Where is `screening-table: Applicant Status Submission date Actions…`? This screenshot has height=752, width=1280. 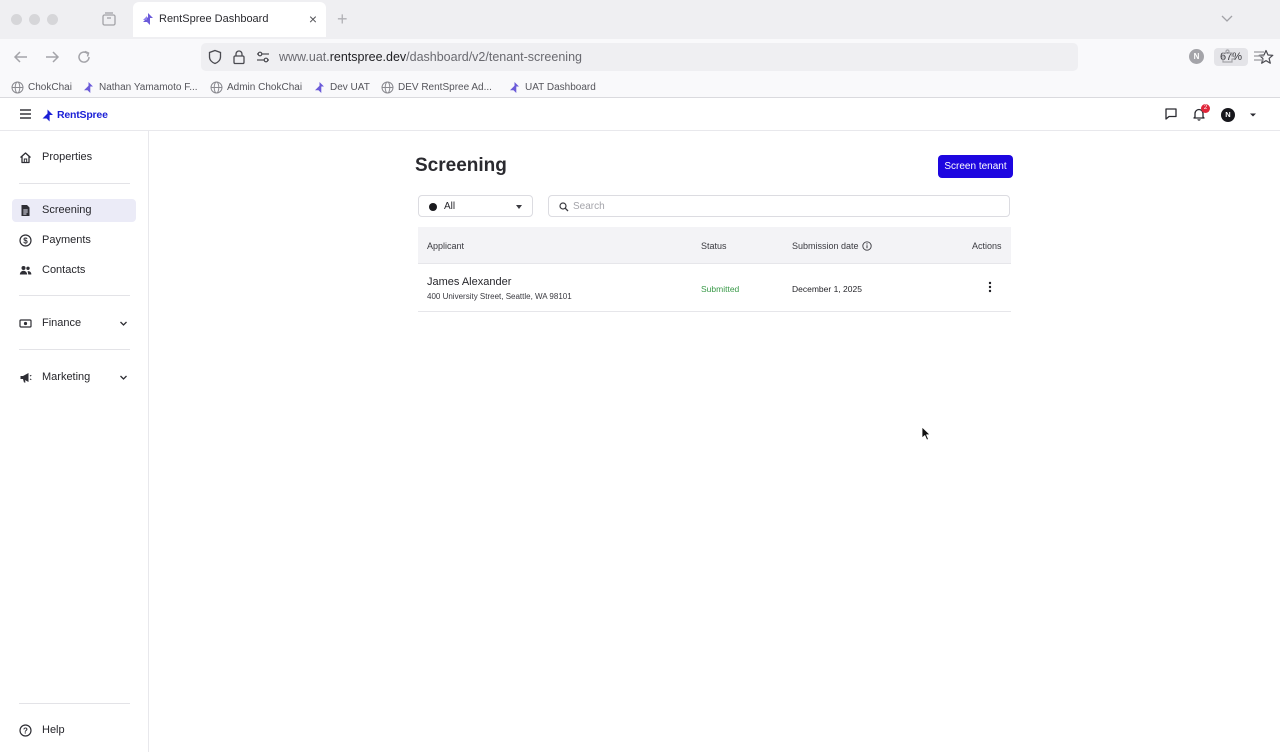
screening-table: Applicant Status Submission date Actions… is located at coordinates (714, 269).